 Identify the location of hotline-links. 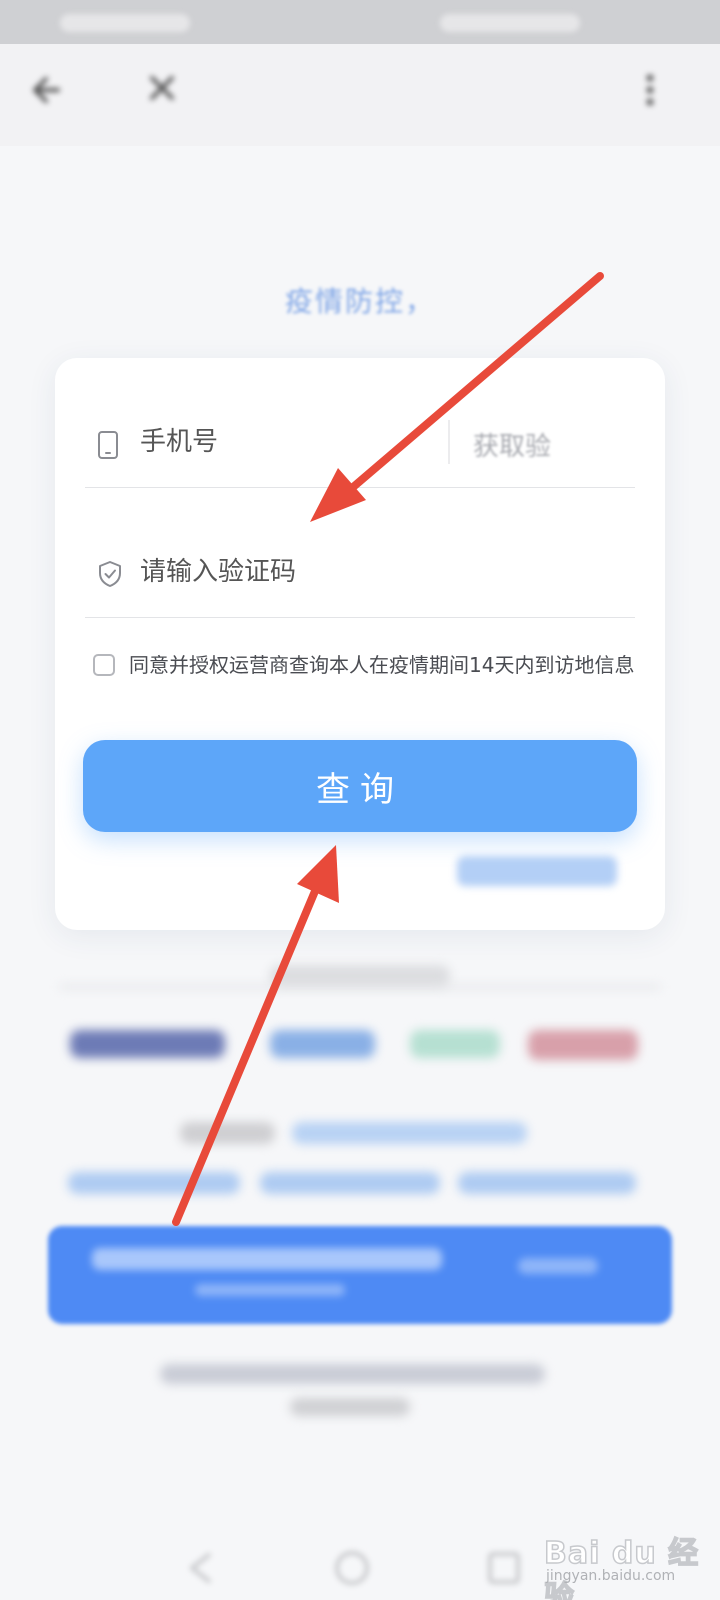
(409, 1133).